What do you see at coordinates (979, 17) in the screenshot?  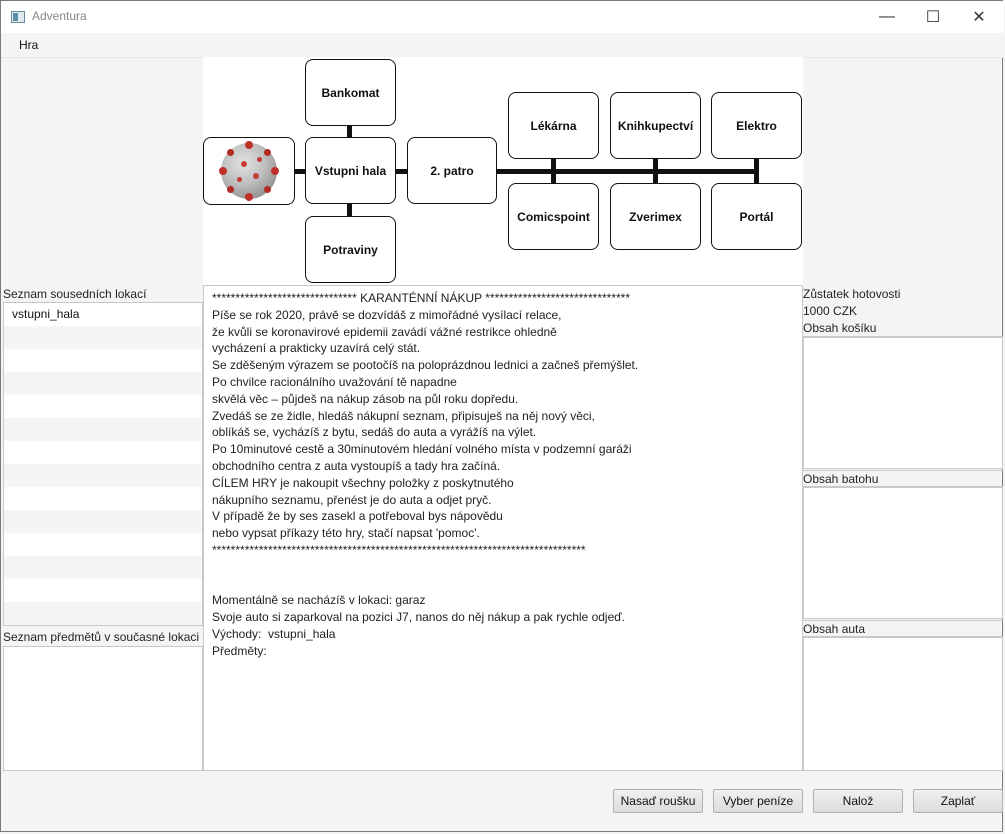 I see `close-icon: ✕` at bounding box center [979, 17].